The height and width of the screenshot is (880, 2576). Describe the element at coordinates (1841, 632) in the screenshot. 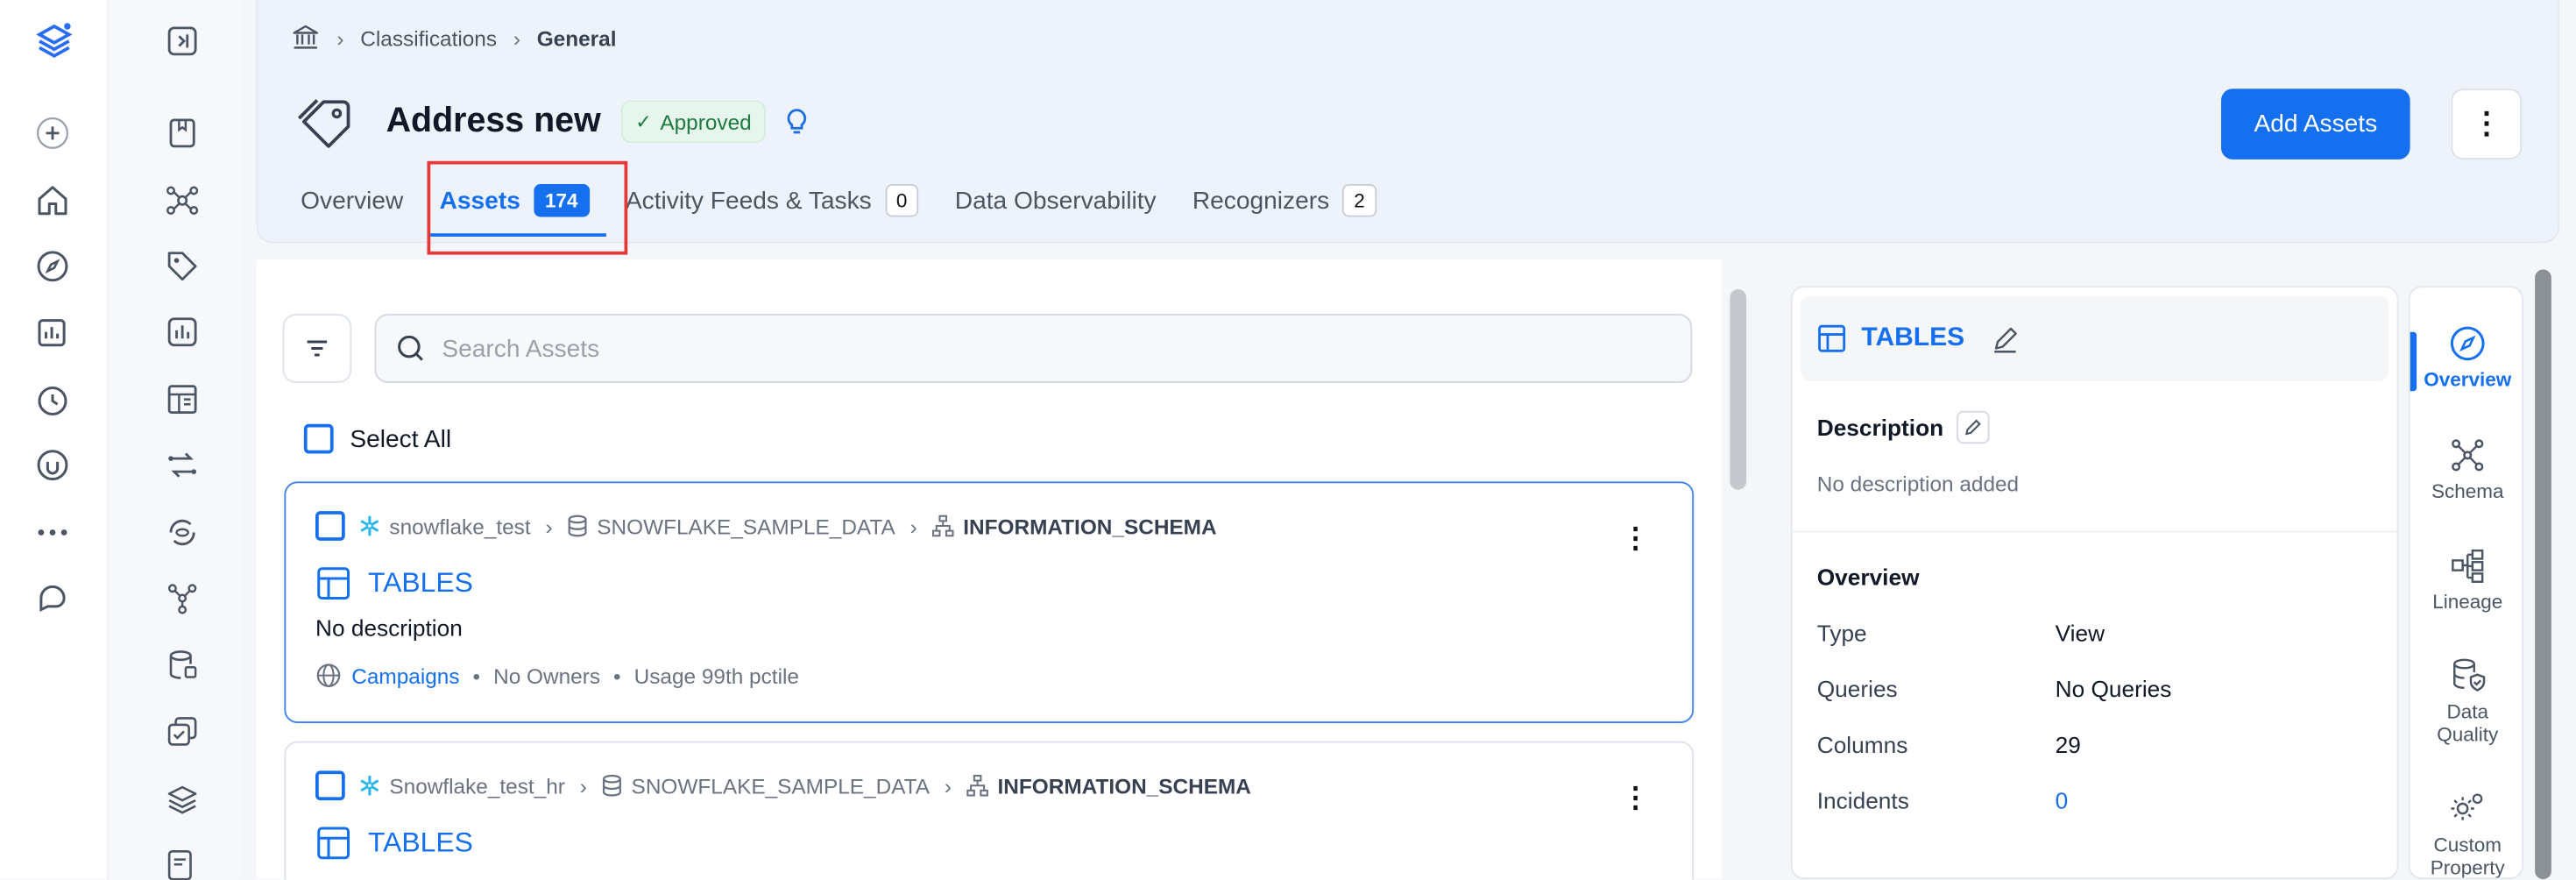

I see `prop-label: Type` at that location.